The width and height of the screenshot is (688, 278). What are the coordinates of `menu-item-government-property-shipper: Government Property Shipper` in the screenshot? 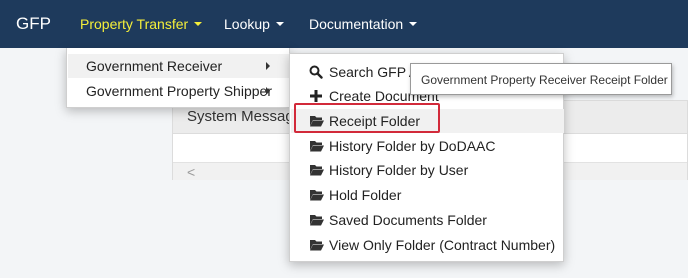 It's located at (179, 91).